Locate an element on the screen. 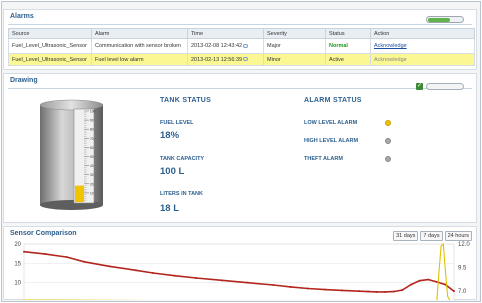 The height and width of the screenshot is (303, 482). fuel-level-value: 18% is located at coordinates (170, 135).